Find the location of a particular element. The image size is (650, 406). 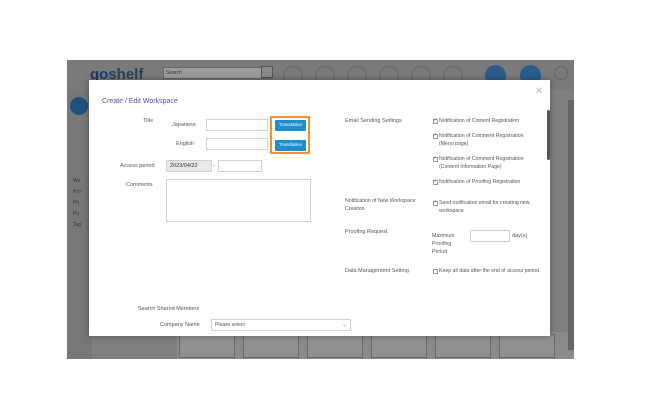

email-settings-label: Email Sending Settings is located at coordinates (373, 121).